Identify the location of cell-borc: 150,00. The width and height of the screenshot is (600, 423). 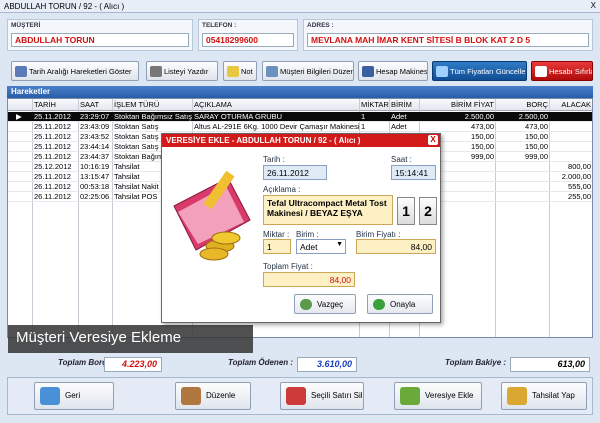
(536, 136).